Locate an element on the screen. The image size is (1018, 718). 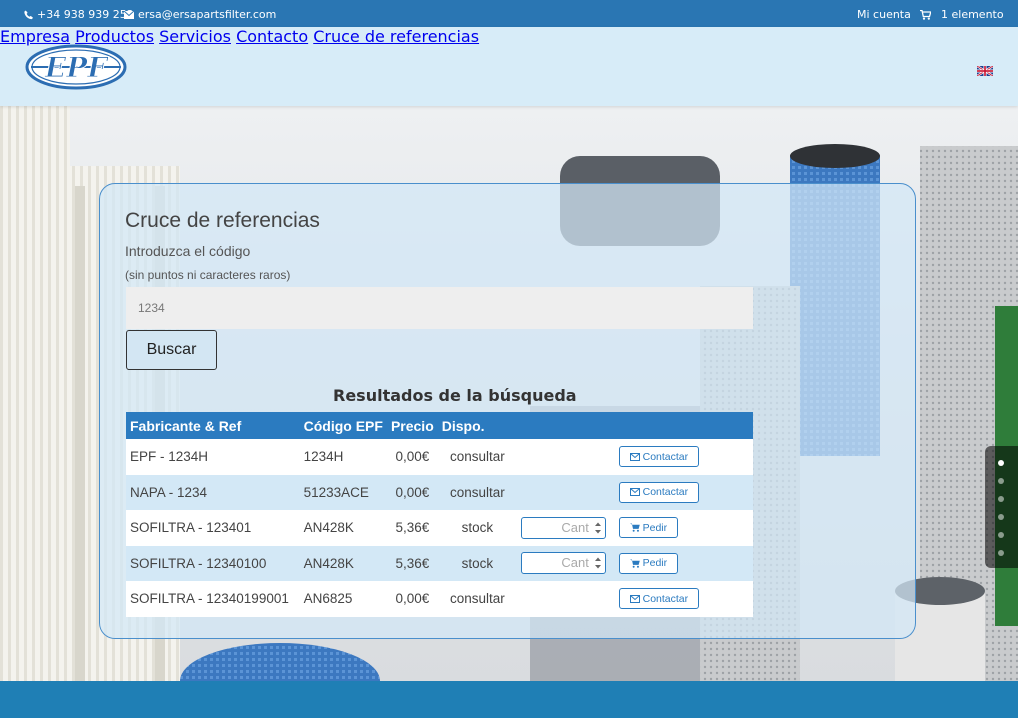
panel-subtitle: Introduzca el código is located at coordinates (188, 251).